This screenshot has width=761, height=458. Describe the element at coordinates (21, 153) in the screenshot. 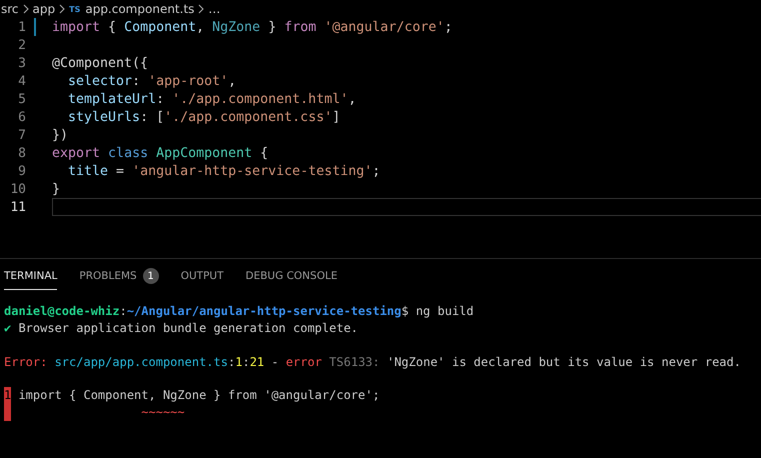

I see `line-number: 8` at that location.